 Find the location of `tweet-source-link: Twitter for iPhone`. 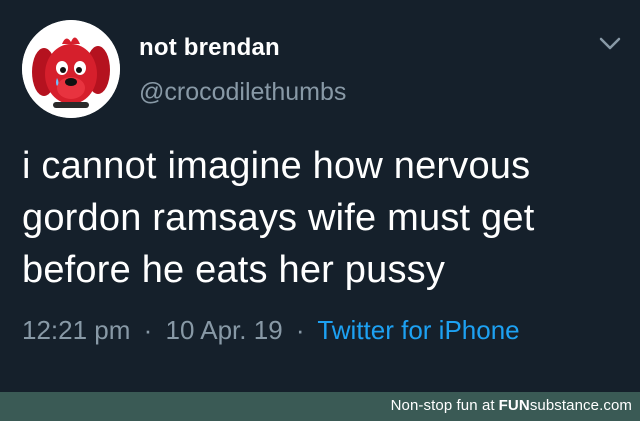

tweet-source-link: Twitter for iPhone is located at coordinates (418, 330).